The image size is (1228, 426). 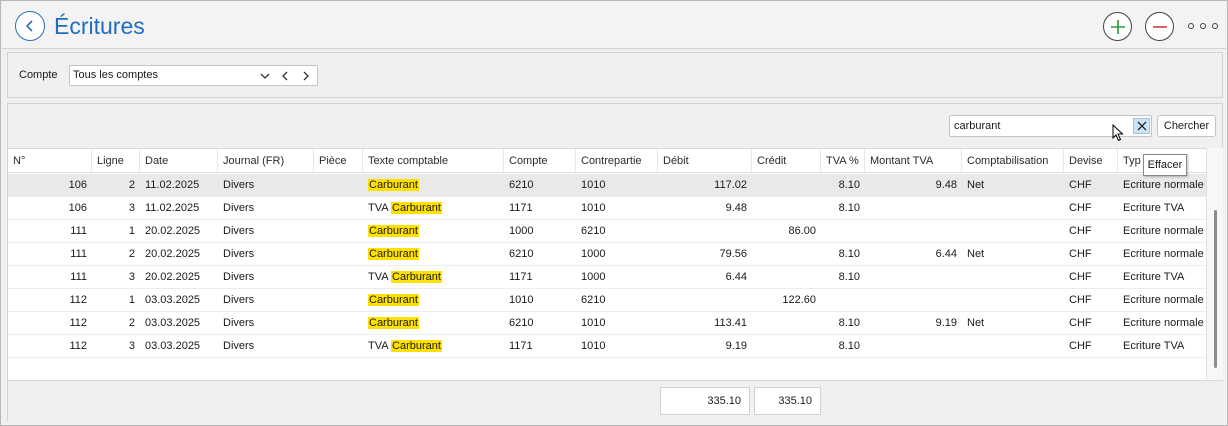 What do you see at coordinates (115, 75) in the screenshot?
I see `account-select-value: Tous les comptes` at bounding box center [115, 75].